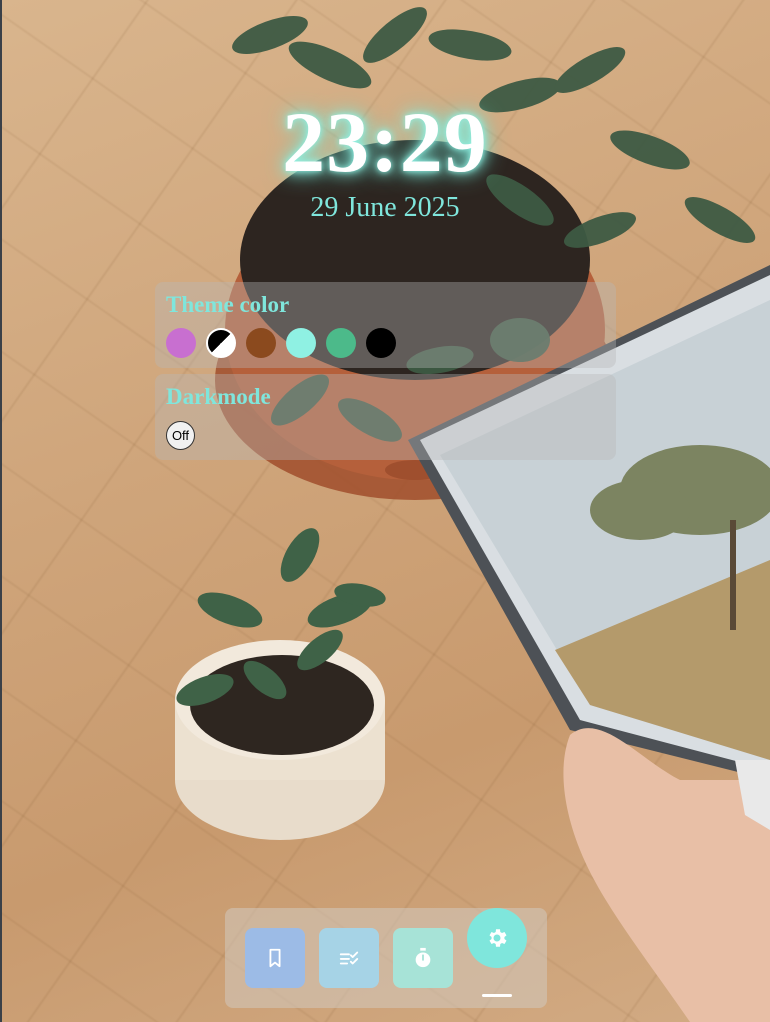 The image size is (770, 1022). I want to click on swatch-orchid, so click(181, 343).